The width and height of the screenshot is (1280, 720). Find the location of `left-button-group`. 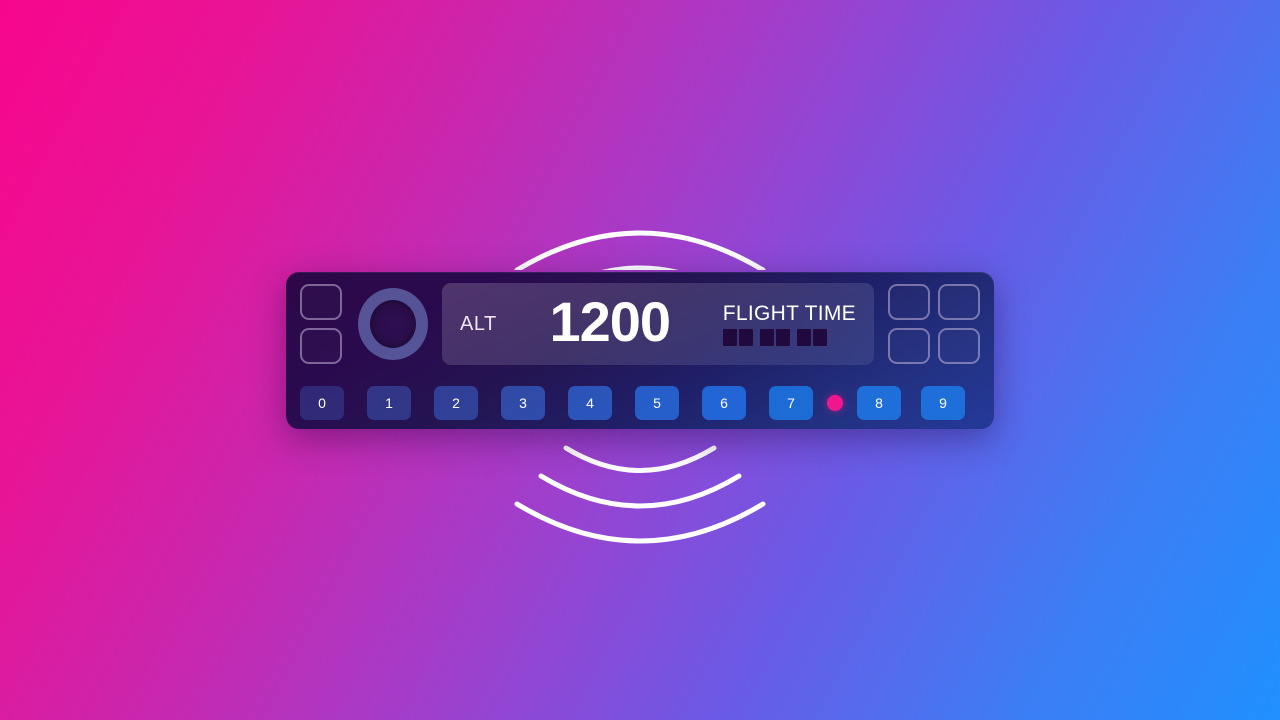

left-button-group is located at coordinates (321, 324).